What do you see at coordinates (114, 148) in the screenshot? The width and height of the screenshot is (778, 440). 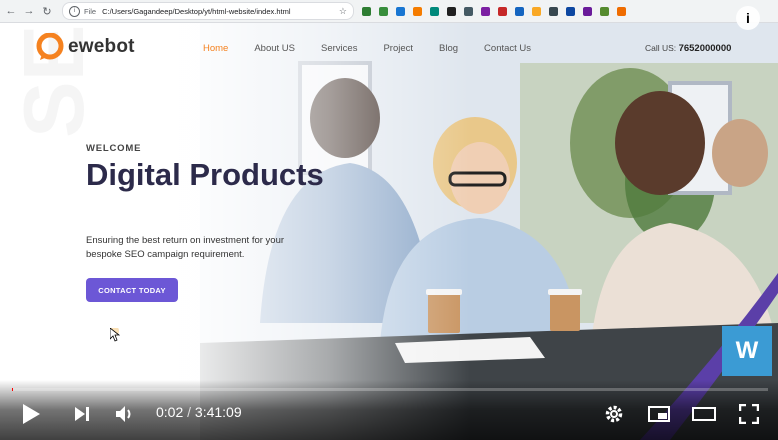 I see `welcome-label: WELCOME` at bounding box center [114, 148].